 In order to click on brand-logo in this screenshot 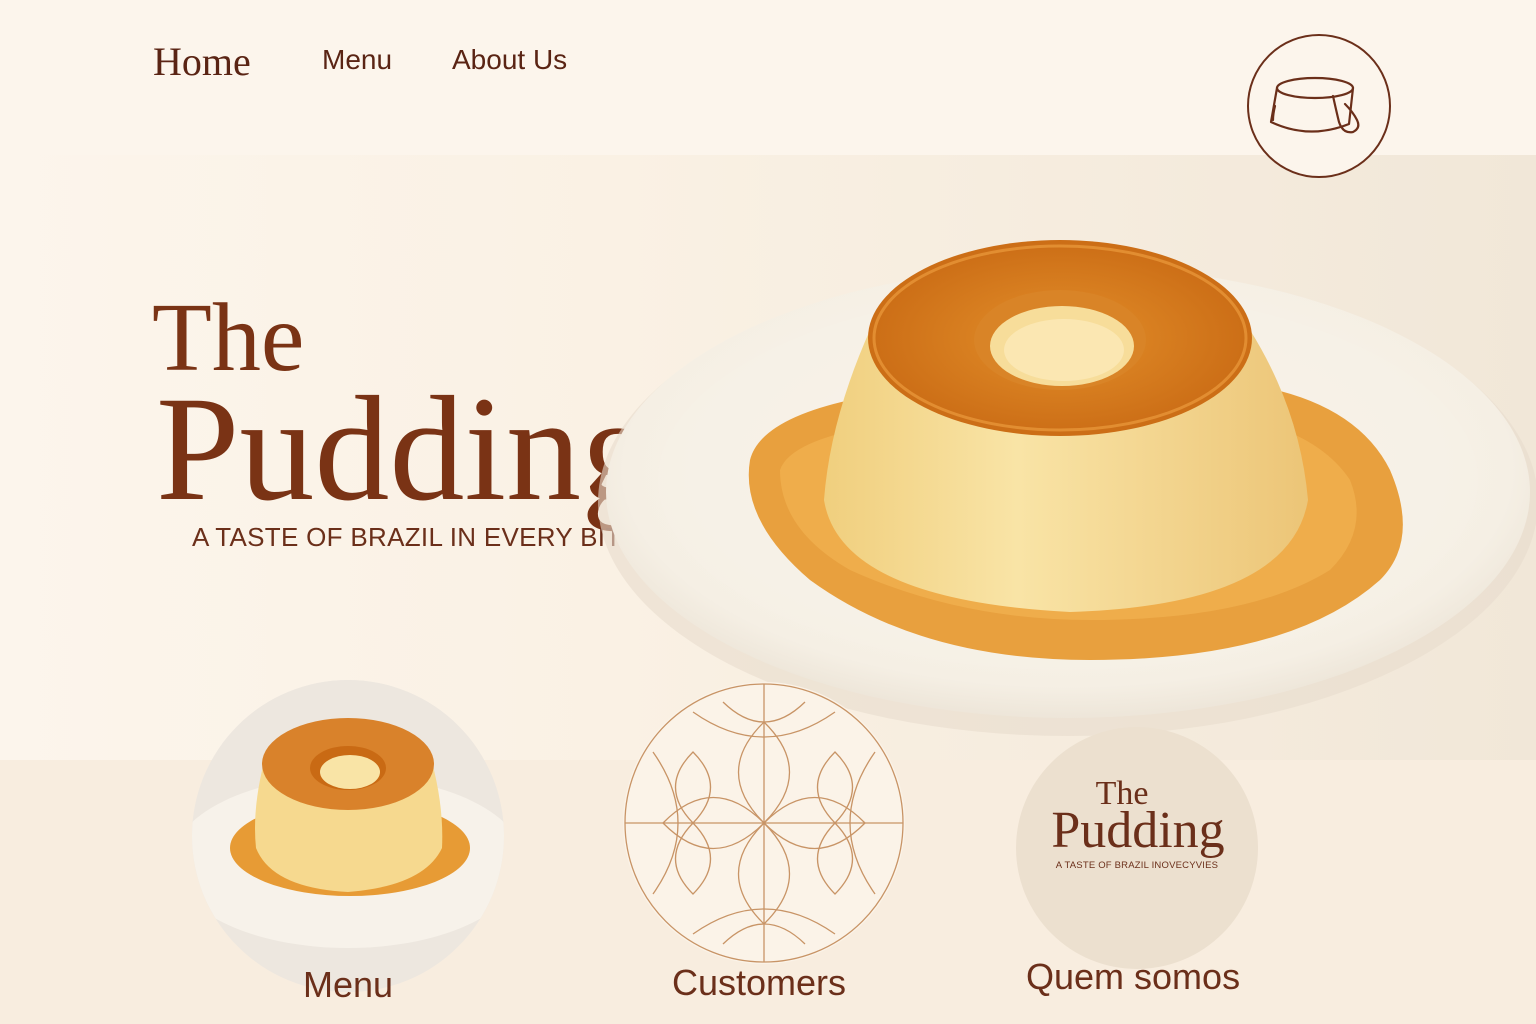, I will do `click(1319, 106)`.